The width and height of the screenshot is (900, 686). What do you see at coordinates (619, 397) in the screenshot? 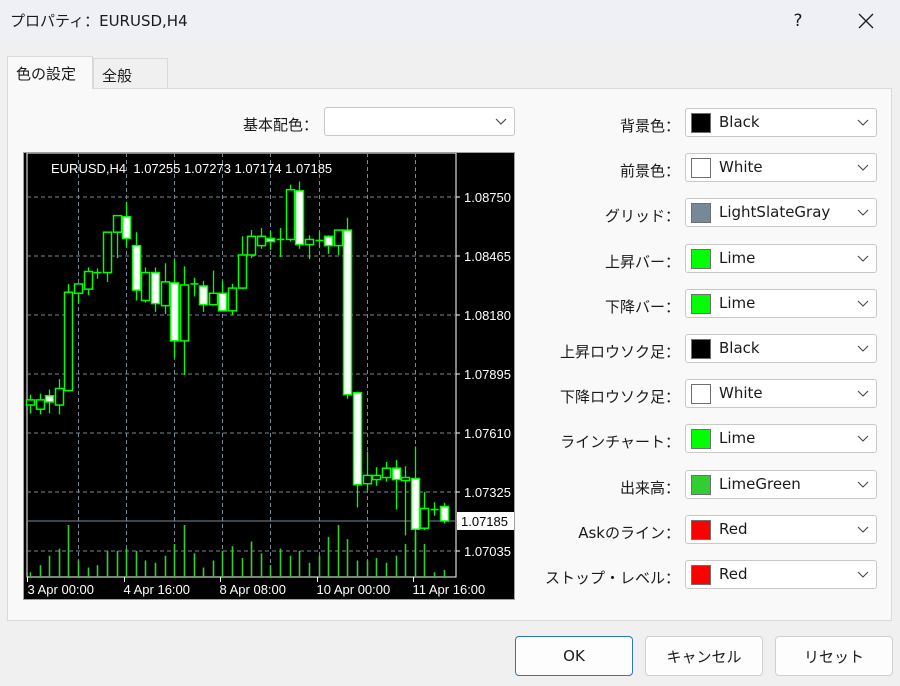
I see `color-setting-label: 下降ロウソク足：` at bounding box center [619, 397].